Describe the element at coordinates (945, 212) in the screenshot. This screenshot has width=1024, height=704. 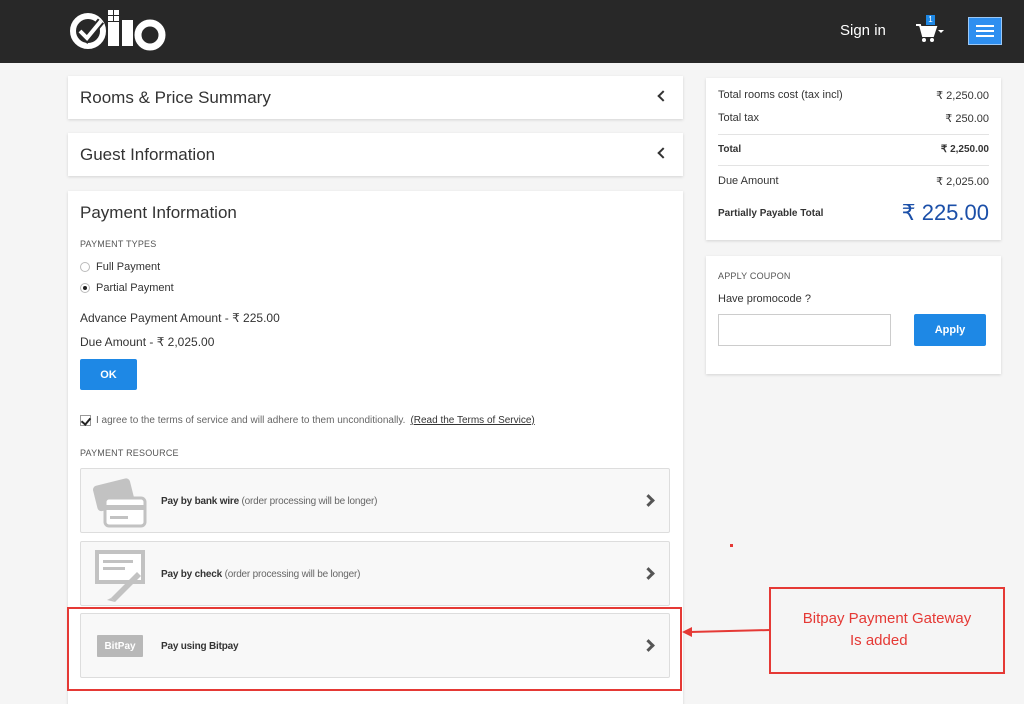
I see `partial-total-value: ₹ 225.00` at that location.